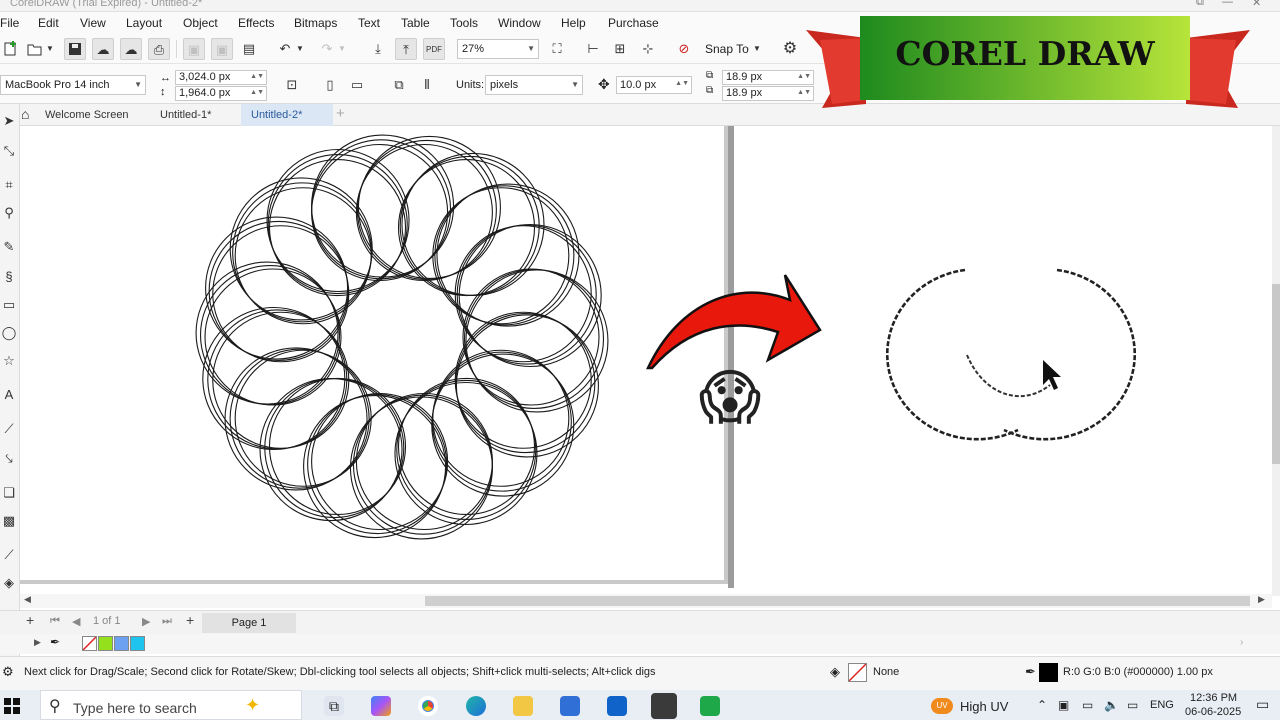 The width and height of the screenshot is (1280, 720). What do you see at coordinates (50, 49) in the screenshot?
I see `open-dropdown-icon: ▼` at bounding box center [50, 49].